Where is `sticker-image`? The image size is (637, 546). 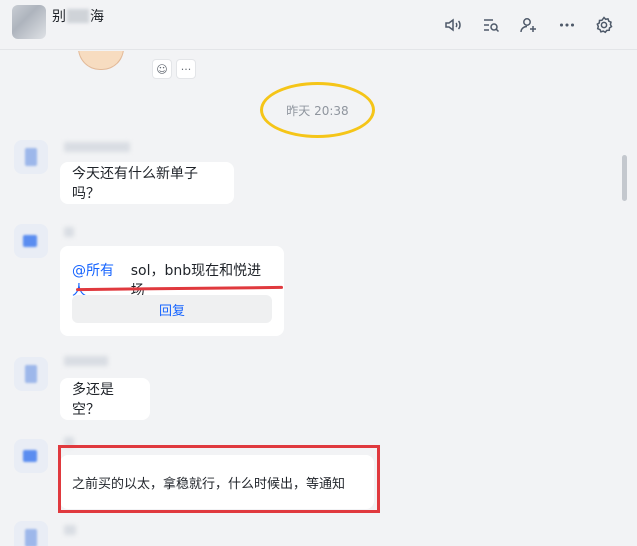
sticker-image is located at coordinates (101, 60).